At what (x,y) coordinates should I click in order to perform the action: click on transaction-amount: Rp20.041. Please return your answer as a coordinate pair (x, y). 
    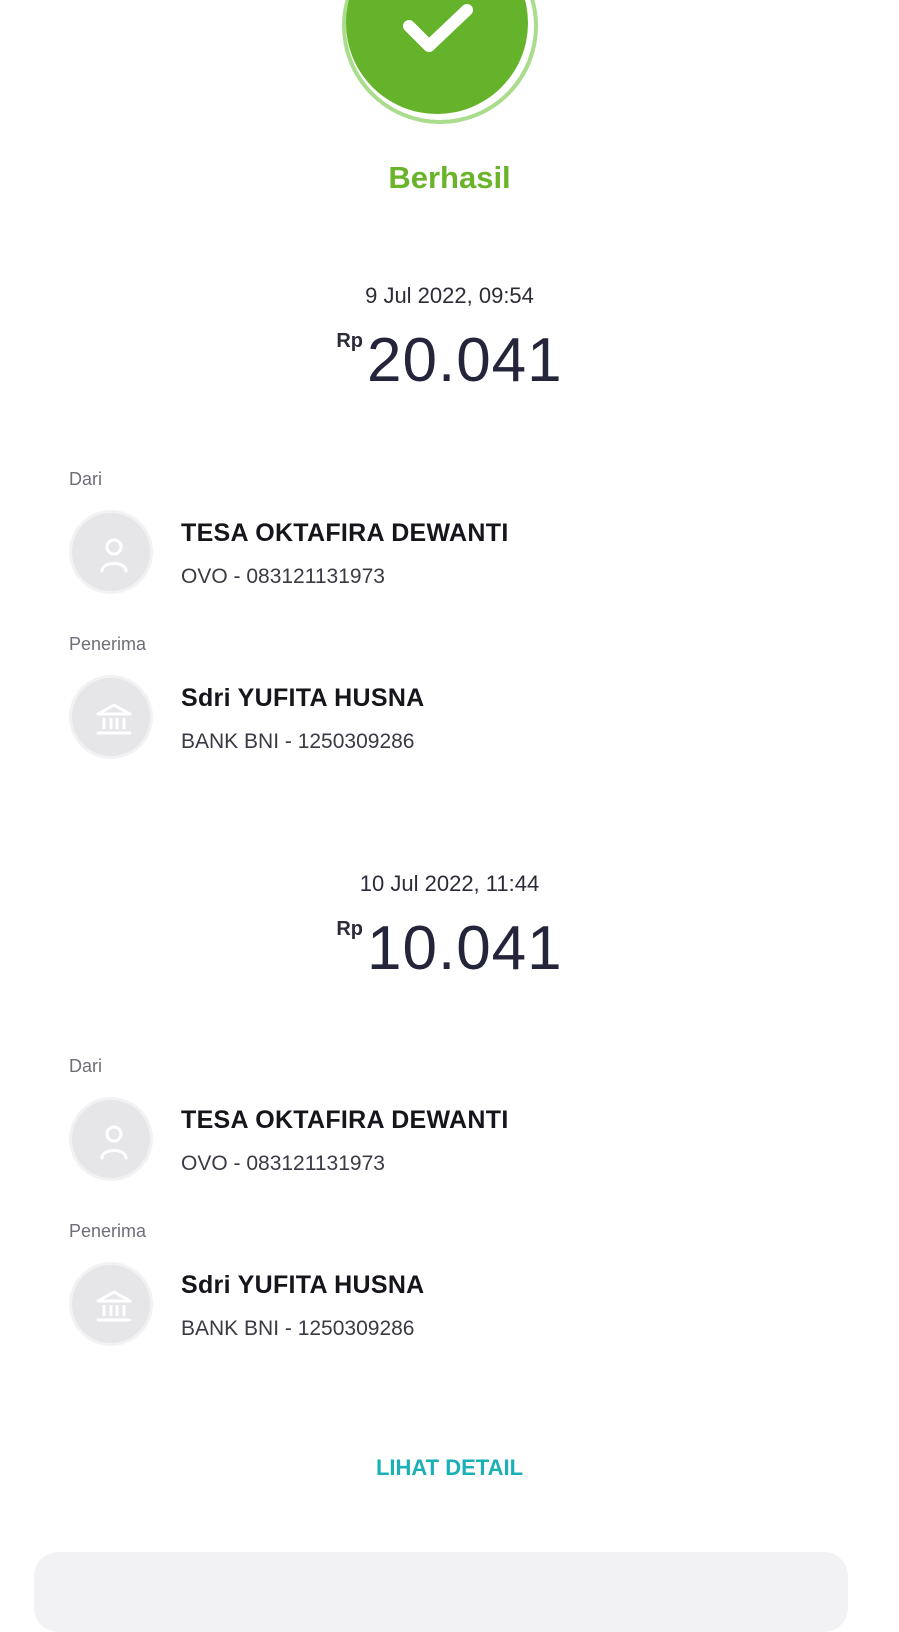
    Looking at the image, I should click on (449, 361).